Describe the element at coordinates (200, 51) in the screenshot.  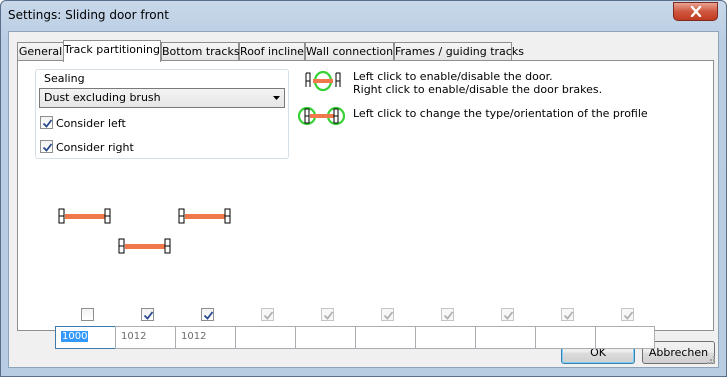
I see `tab-bottom-tracks: Bottom tracks` at that location.